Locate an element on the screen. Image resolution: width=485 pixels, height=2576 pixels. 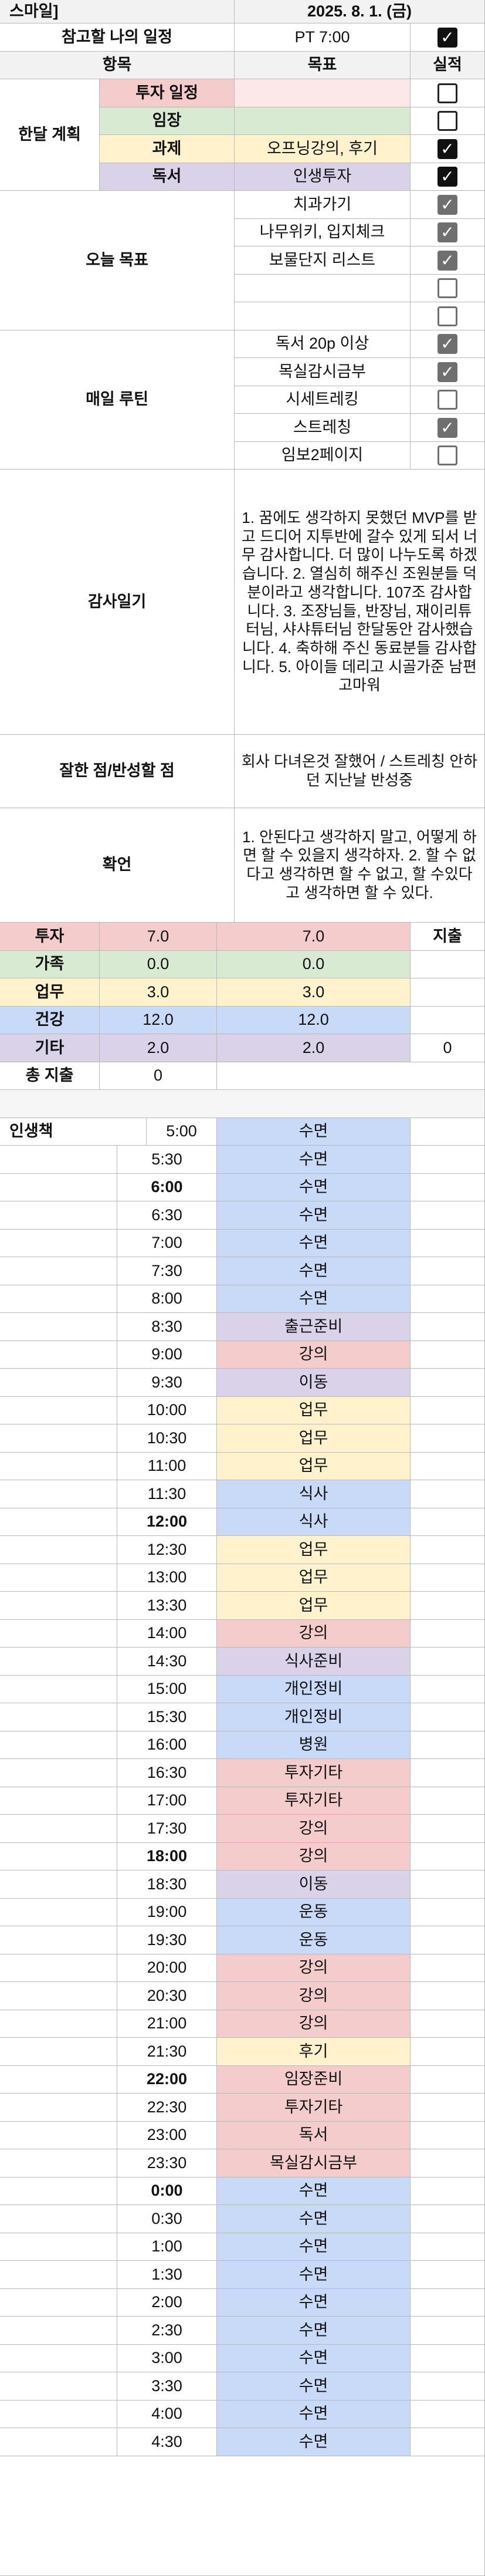
timeslot-activity-29: 운동 is located at coordinates (314, 1940).